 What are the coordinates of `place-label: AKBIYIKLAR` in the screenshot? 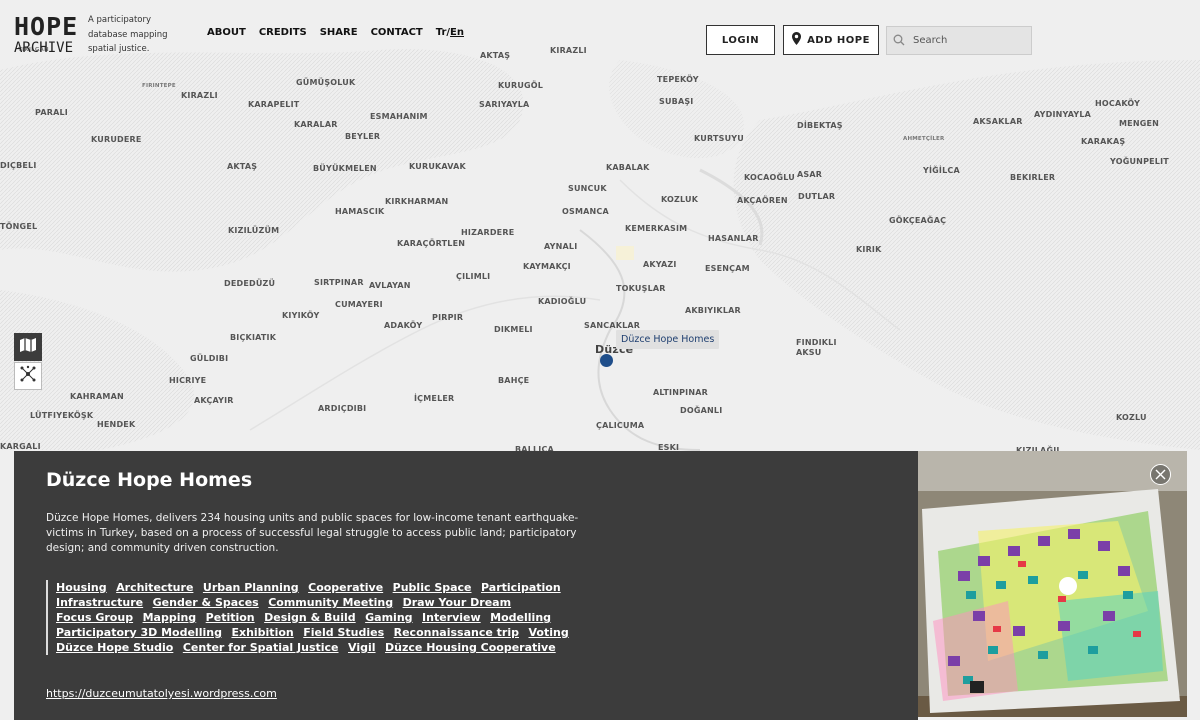 It's located at (713, 310).